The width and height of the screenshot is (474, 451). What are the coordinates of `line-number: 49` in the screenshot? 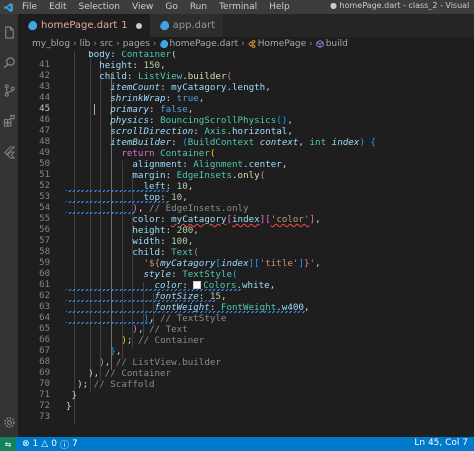 It's located at (44, 153).